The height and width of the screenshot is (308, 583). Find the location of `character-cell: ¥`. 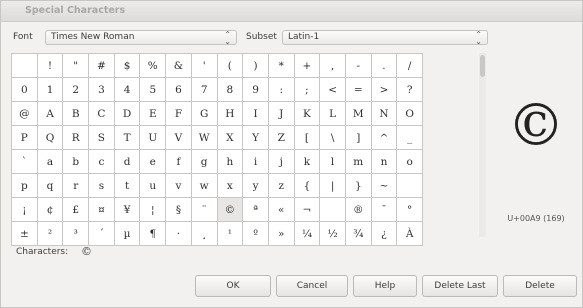

character-cell: ¥ is located at coordinates (127, 209).